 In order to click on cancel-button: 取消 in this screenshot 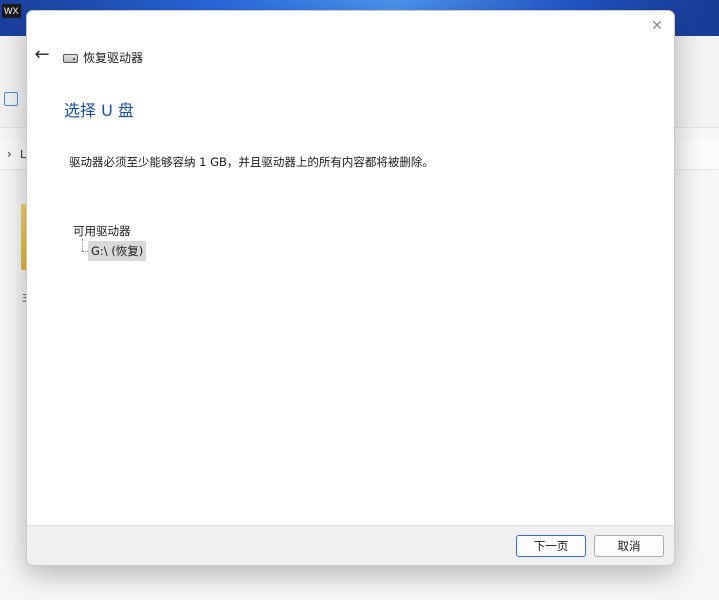, I will do `click(629, 546)`.